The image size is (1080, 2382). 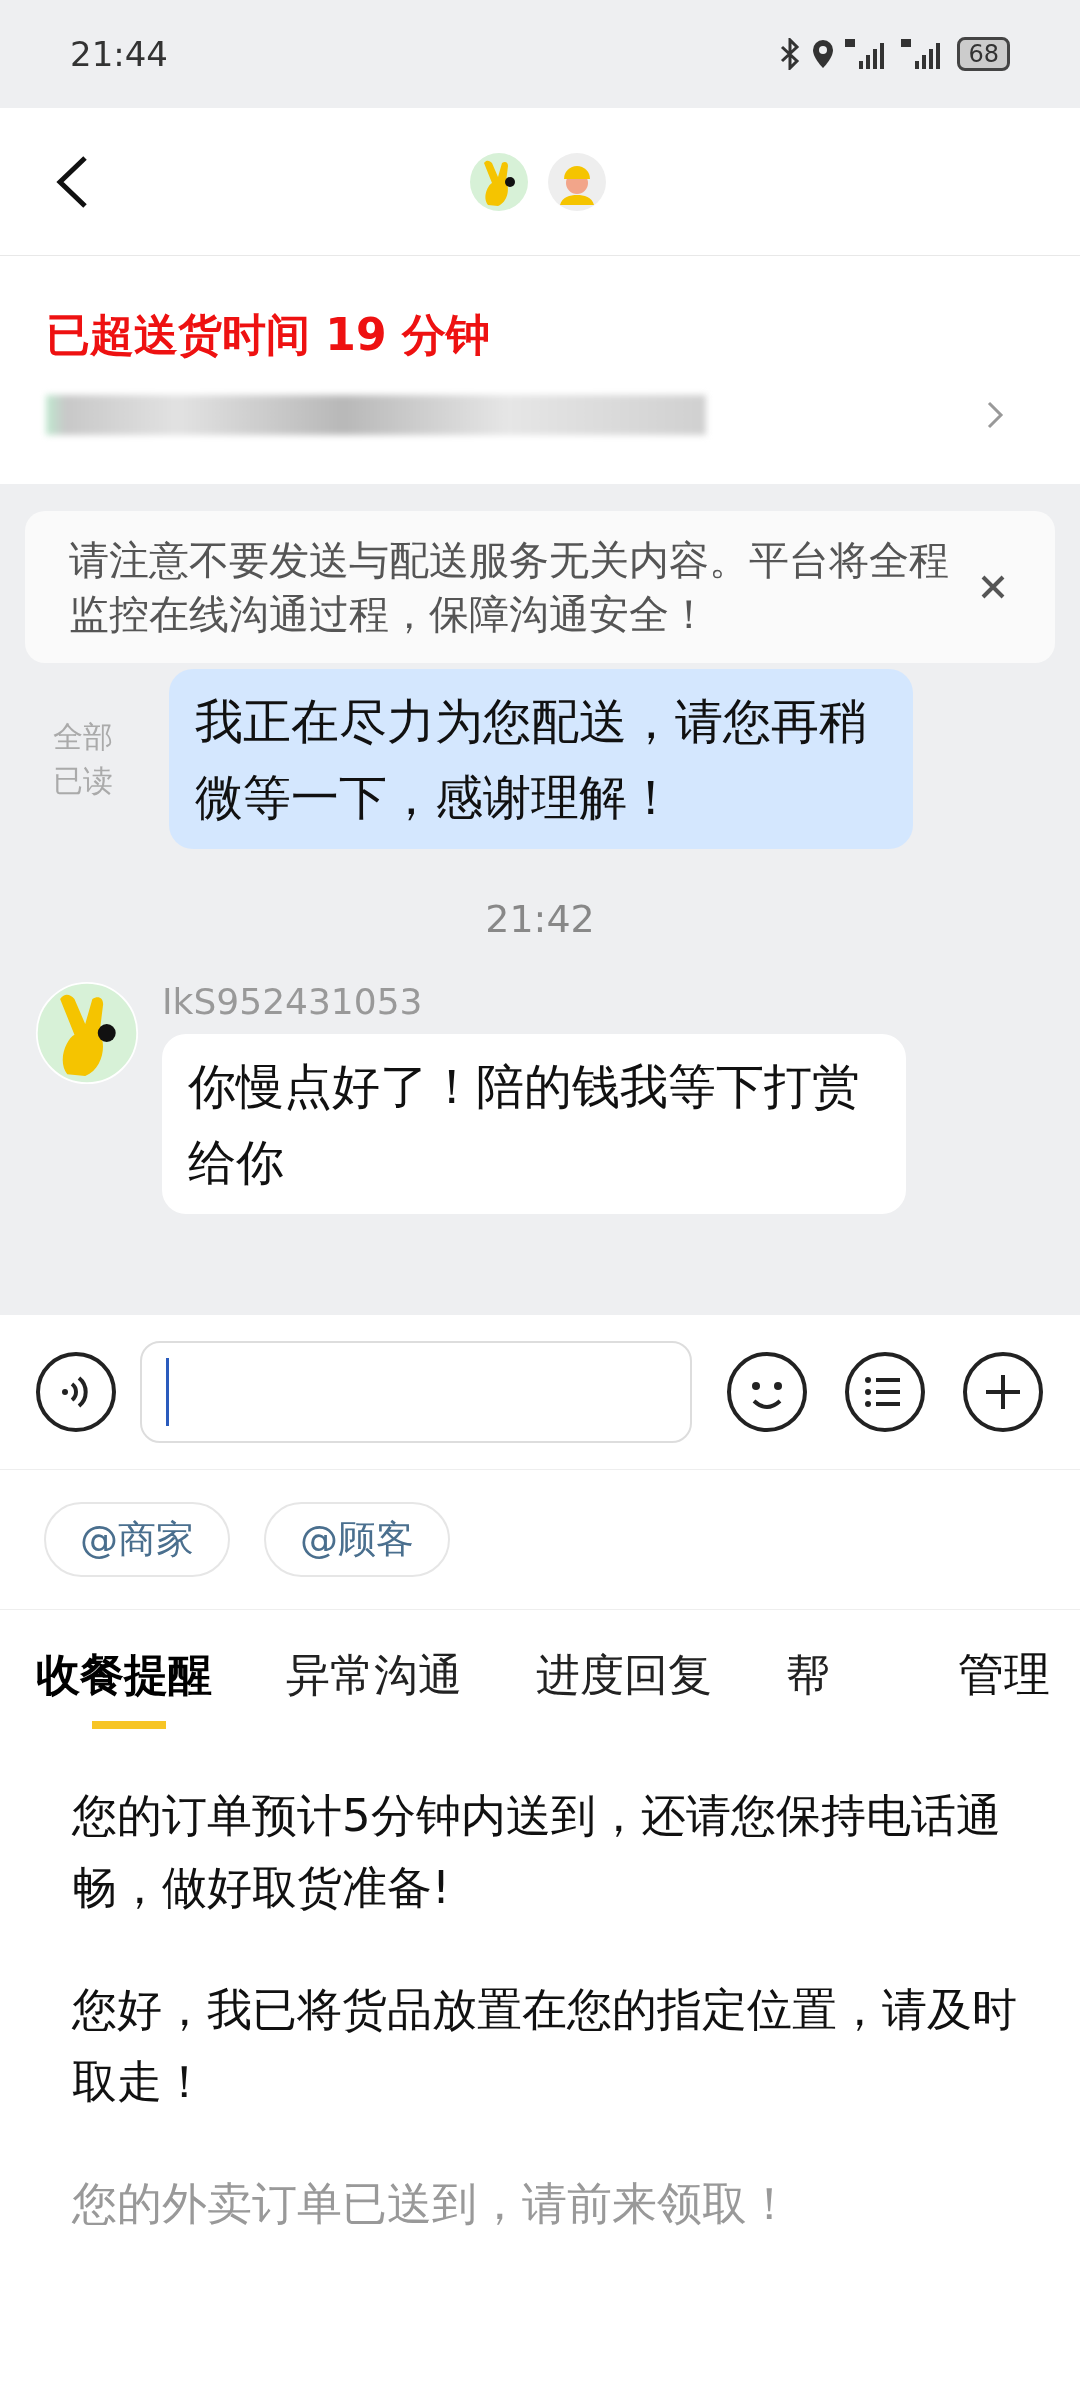 What do you see at coordinates (124, 1675) in the screenshot?
I see `reply-tab: 收餐提醒` at bounding box center [124, 1675].